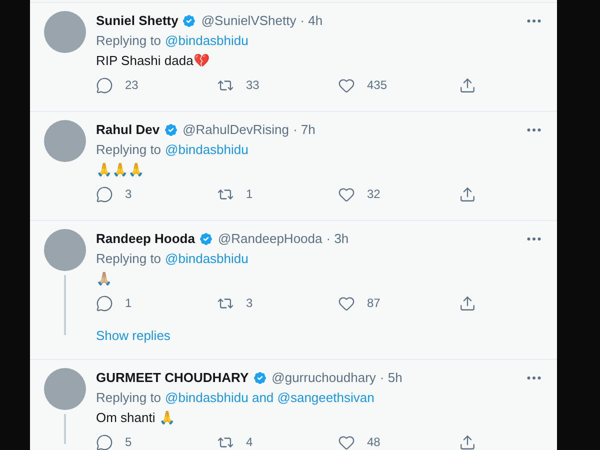  What do you see at coordinates (133, 336) in the screenshot?
I see `show-replies-link: Show replies` at bounding box center [133, 336].